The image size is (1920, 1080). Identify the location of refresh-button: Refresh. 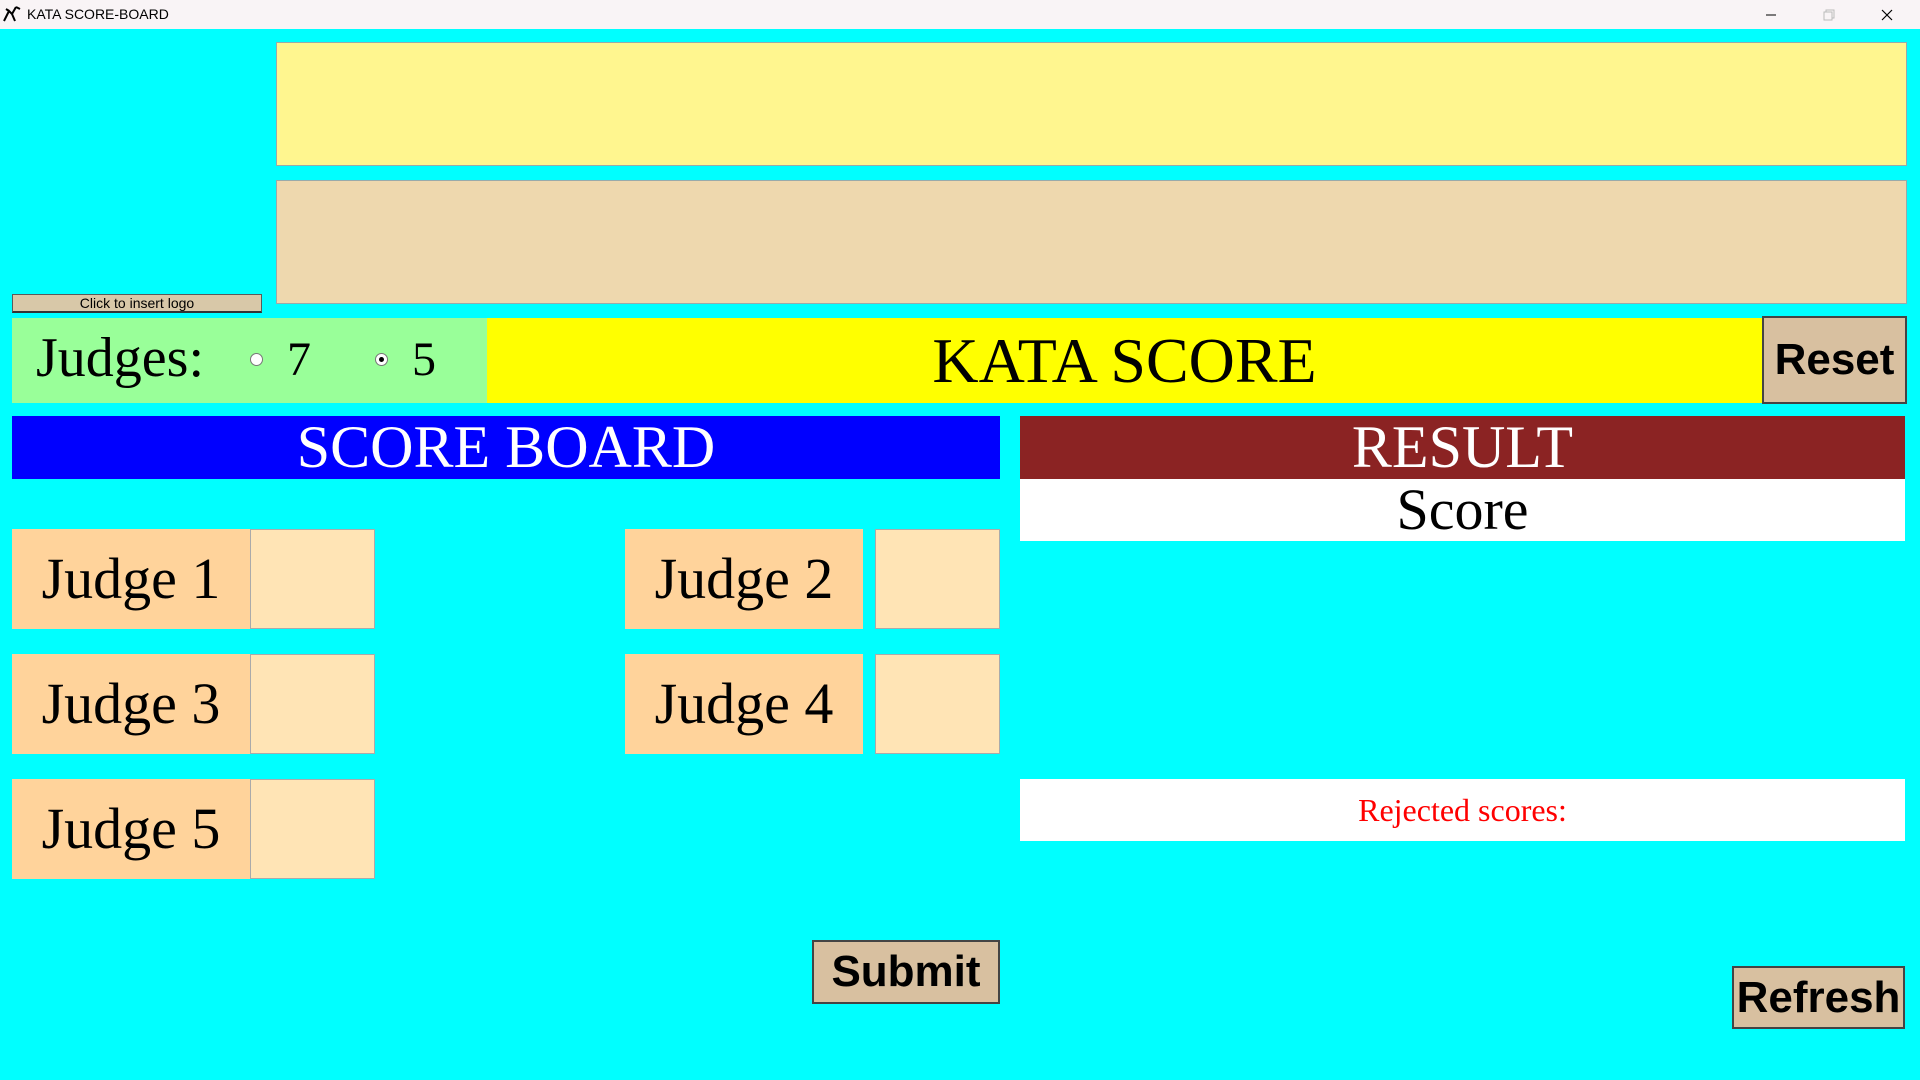
(1818, 997).